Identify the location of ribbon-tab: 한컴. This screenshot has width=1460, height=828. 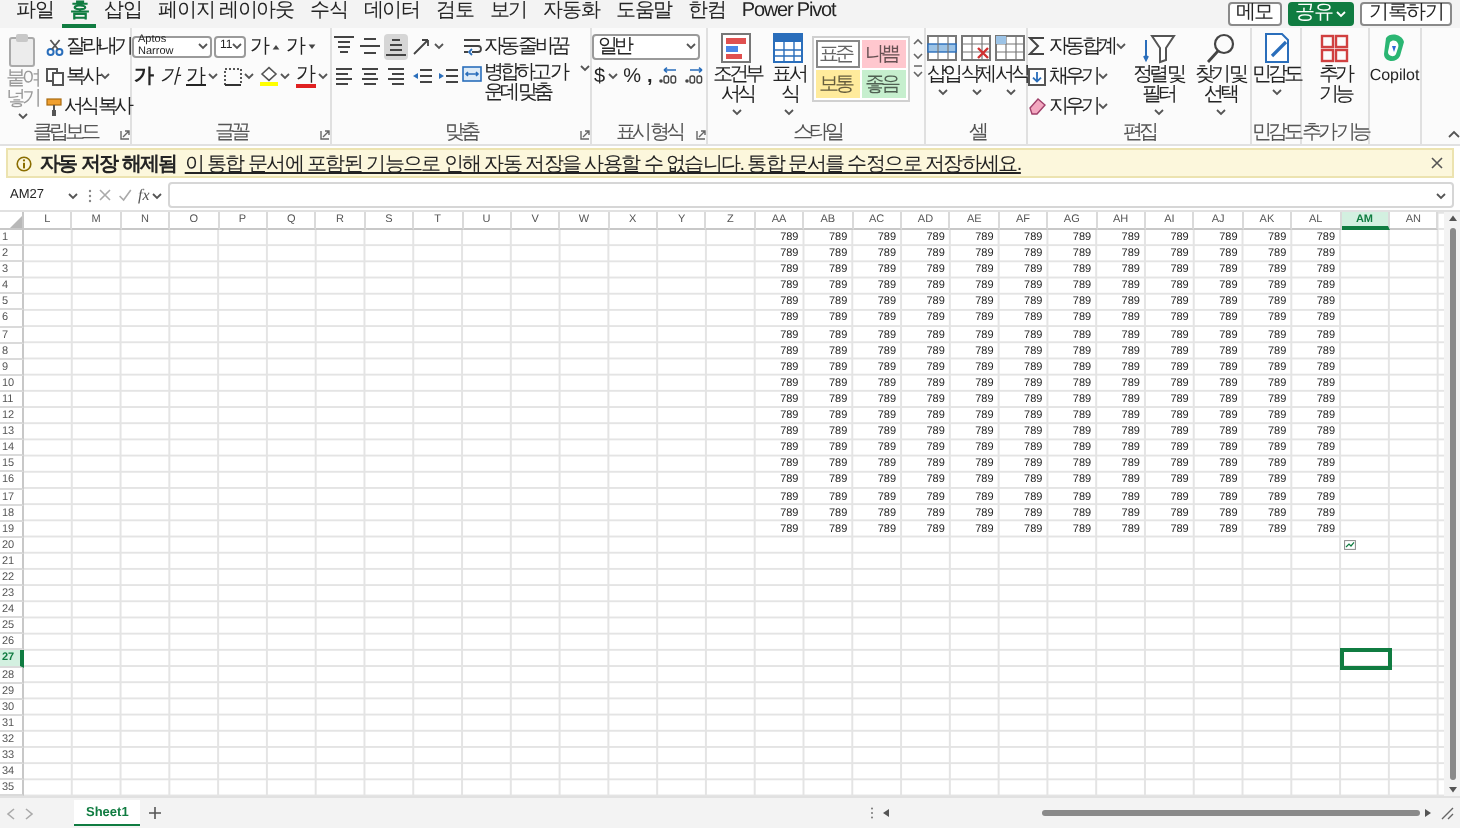
(707, 14).